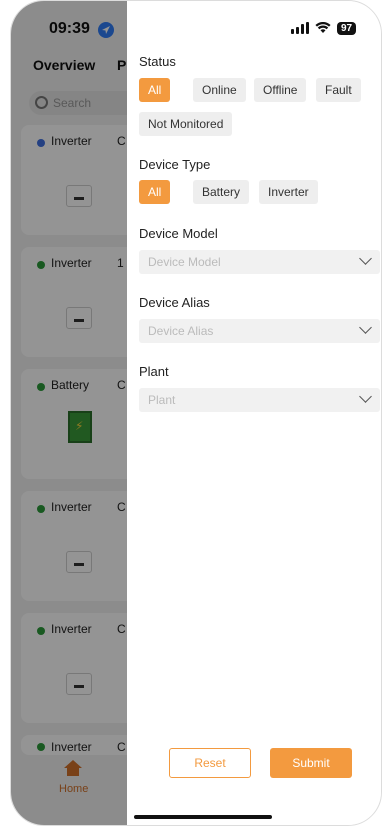 The image size is (385, 829). Describe the element at coordinates (300, 28) in the screenshot. I see `signal-icon` at that location.